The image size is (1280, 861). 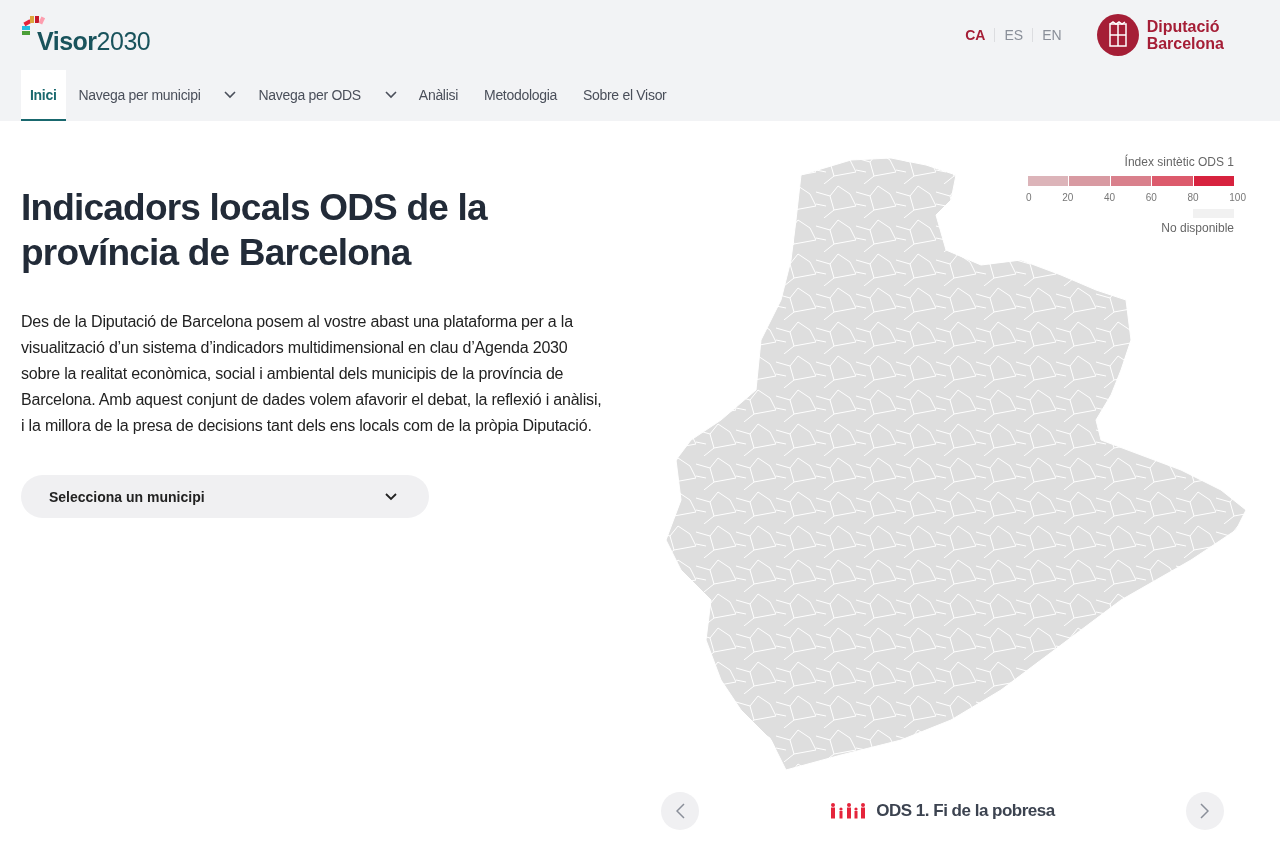 What do you see at coordinates (1117, 35) in the screenshot?
I see `coat-of-arms-icon` at bounding box center [1117, 35].